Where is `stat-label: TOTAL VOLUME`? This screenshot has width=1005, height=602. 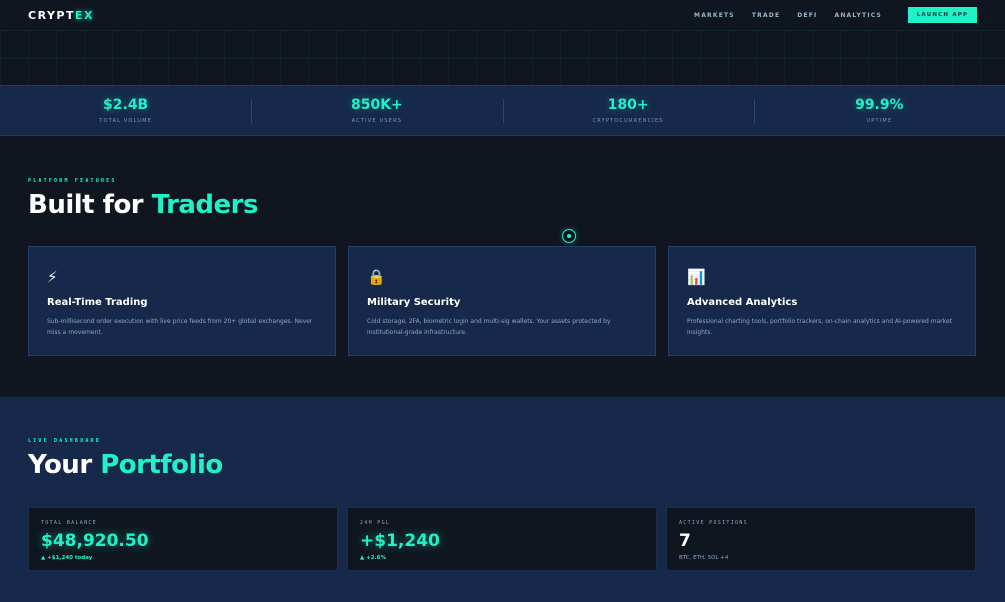
stat-label: TOTAL VOLUME is located at coordinates (126, 121).